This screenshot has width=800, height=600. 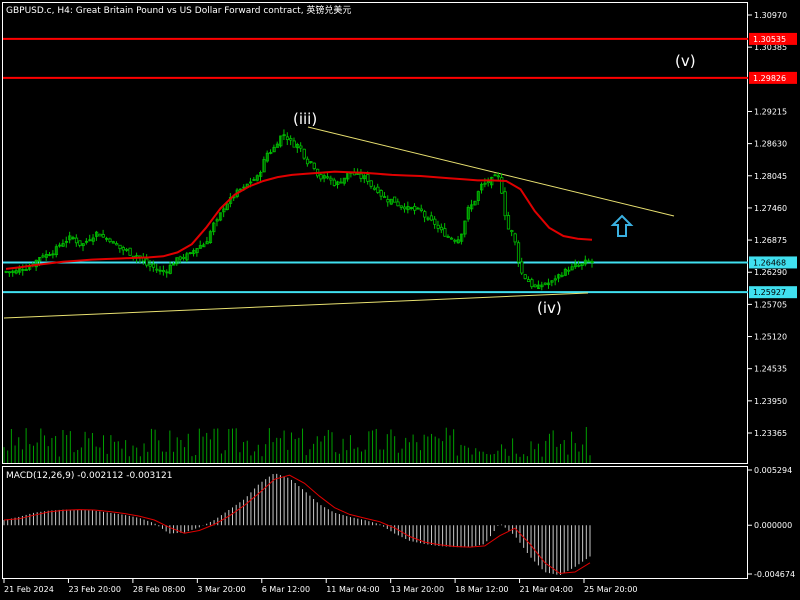 What do you see at coordinates (610, 589) in the screenshot?
I see `time-tick-label: 25 Mar 20:00` at bounding box center [610, 589].